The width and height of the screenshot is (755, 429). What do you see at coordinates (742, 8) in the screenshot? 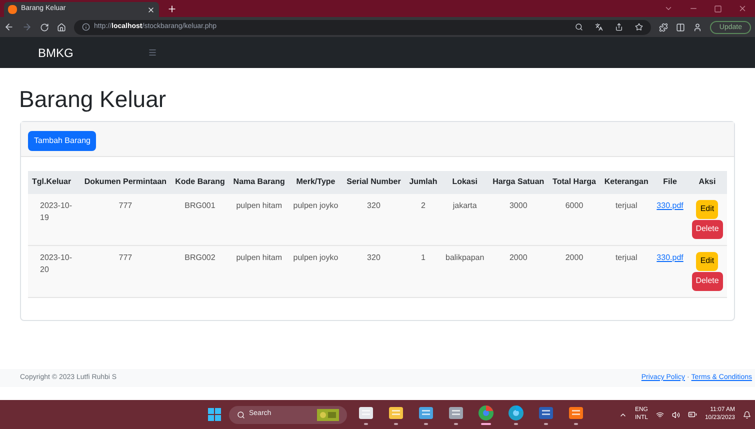
I see `close-window-icon` at bounding box center [742, 8].